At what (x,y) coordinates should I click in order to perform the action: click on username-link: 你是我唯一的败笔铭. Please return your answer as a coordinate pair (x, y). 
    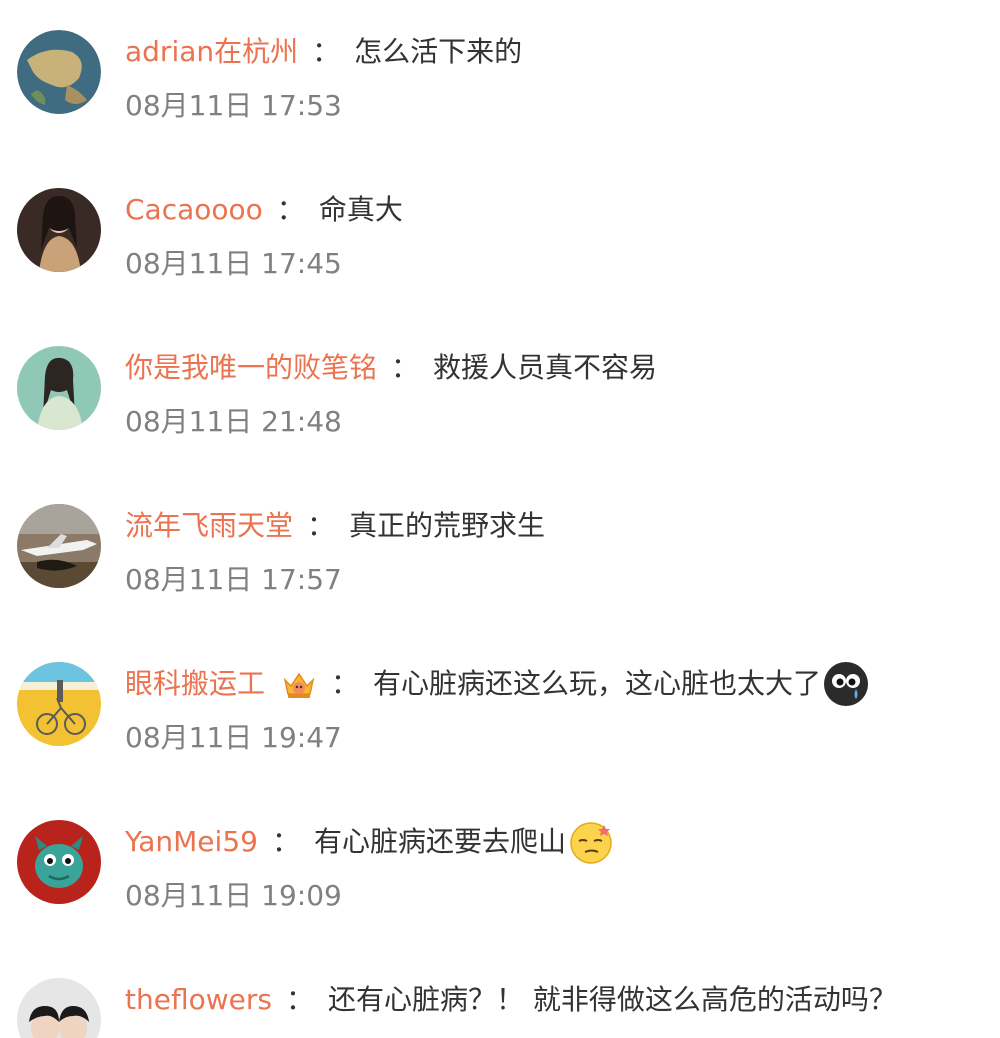
    Looking at the image, I should click on (251, 368).